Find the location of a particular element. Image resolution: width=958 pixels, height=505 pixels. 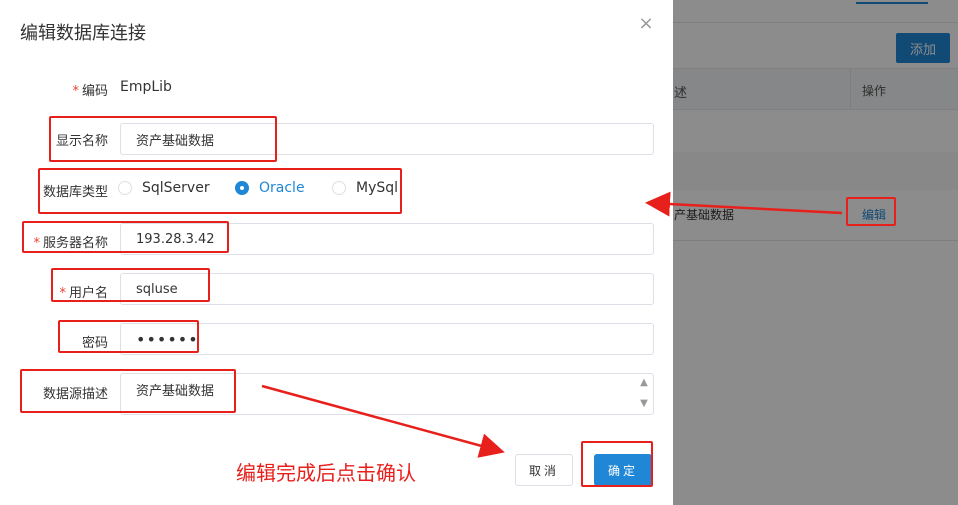

arrow-to-dialog is located at coordinates (744, 204).